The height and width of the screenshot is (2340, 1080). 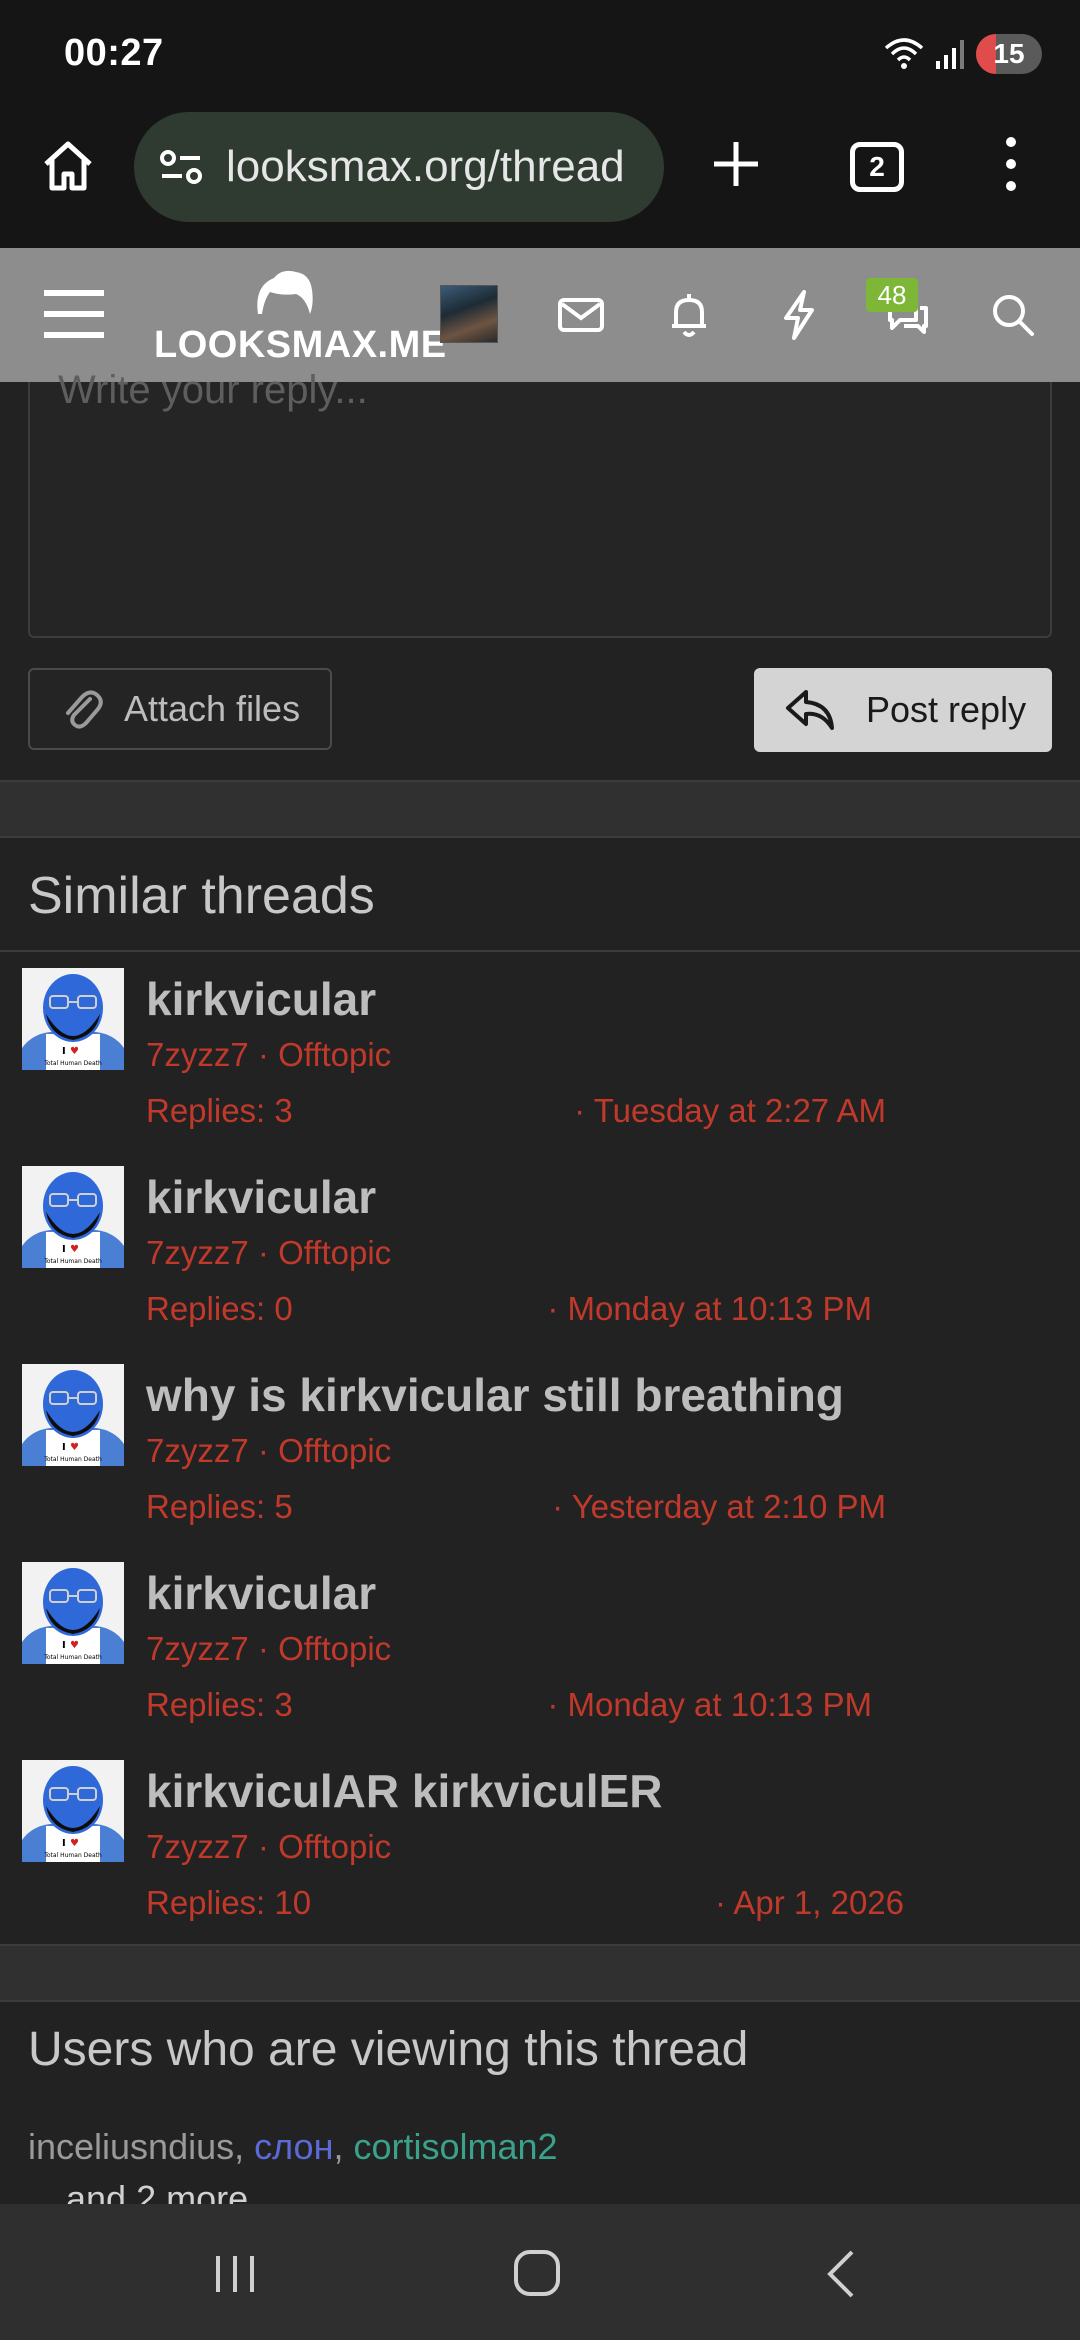 What do you see at coordinates (736, 164) in the screenshot?
I see `new-tab-icon` at bounding box center [736, 164].